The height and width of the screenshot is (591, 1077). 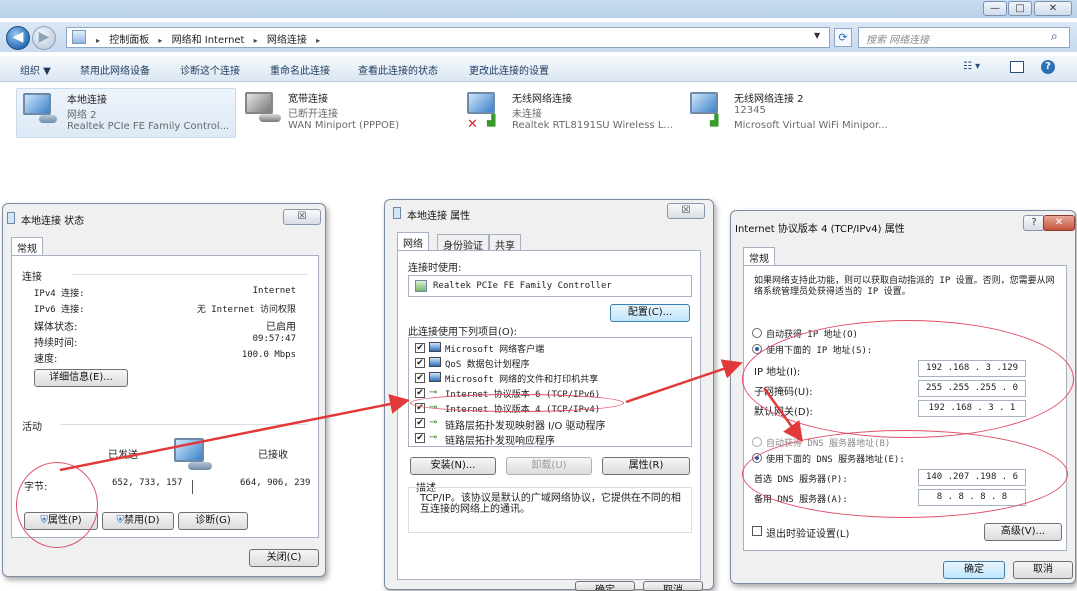 What do you see at coordinates (234, 433) in the screenshot?
I see `arrow-to-ipv4-item` at bounding box center [234, 433].